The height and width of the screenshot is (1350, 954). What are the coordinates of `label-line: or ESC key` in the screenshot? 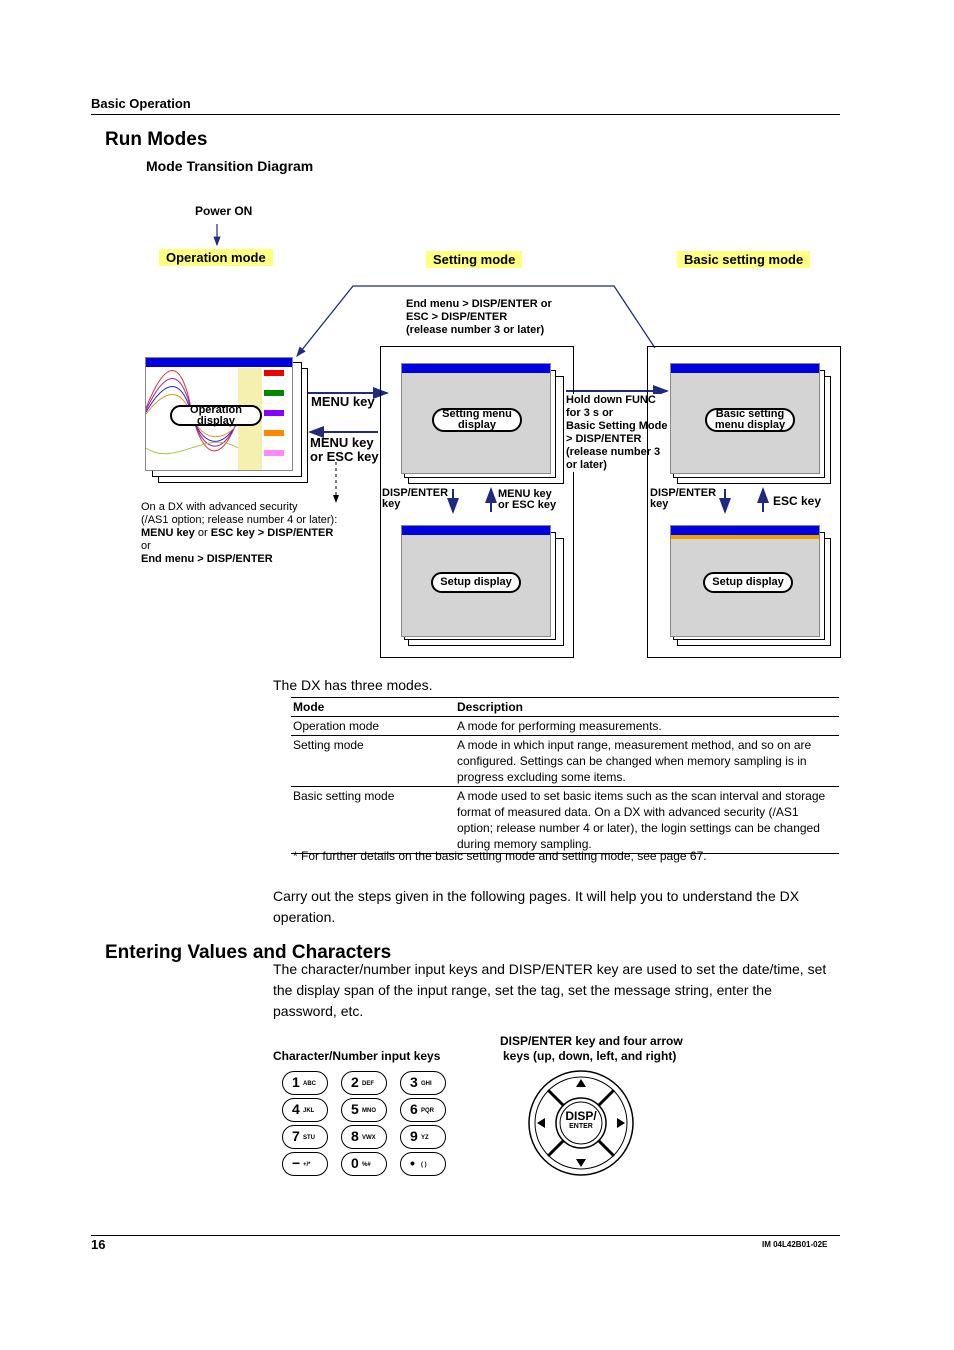 It's located at (344, 456).